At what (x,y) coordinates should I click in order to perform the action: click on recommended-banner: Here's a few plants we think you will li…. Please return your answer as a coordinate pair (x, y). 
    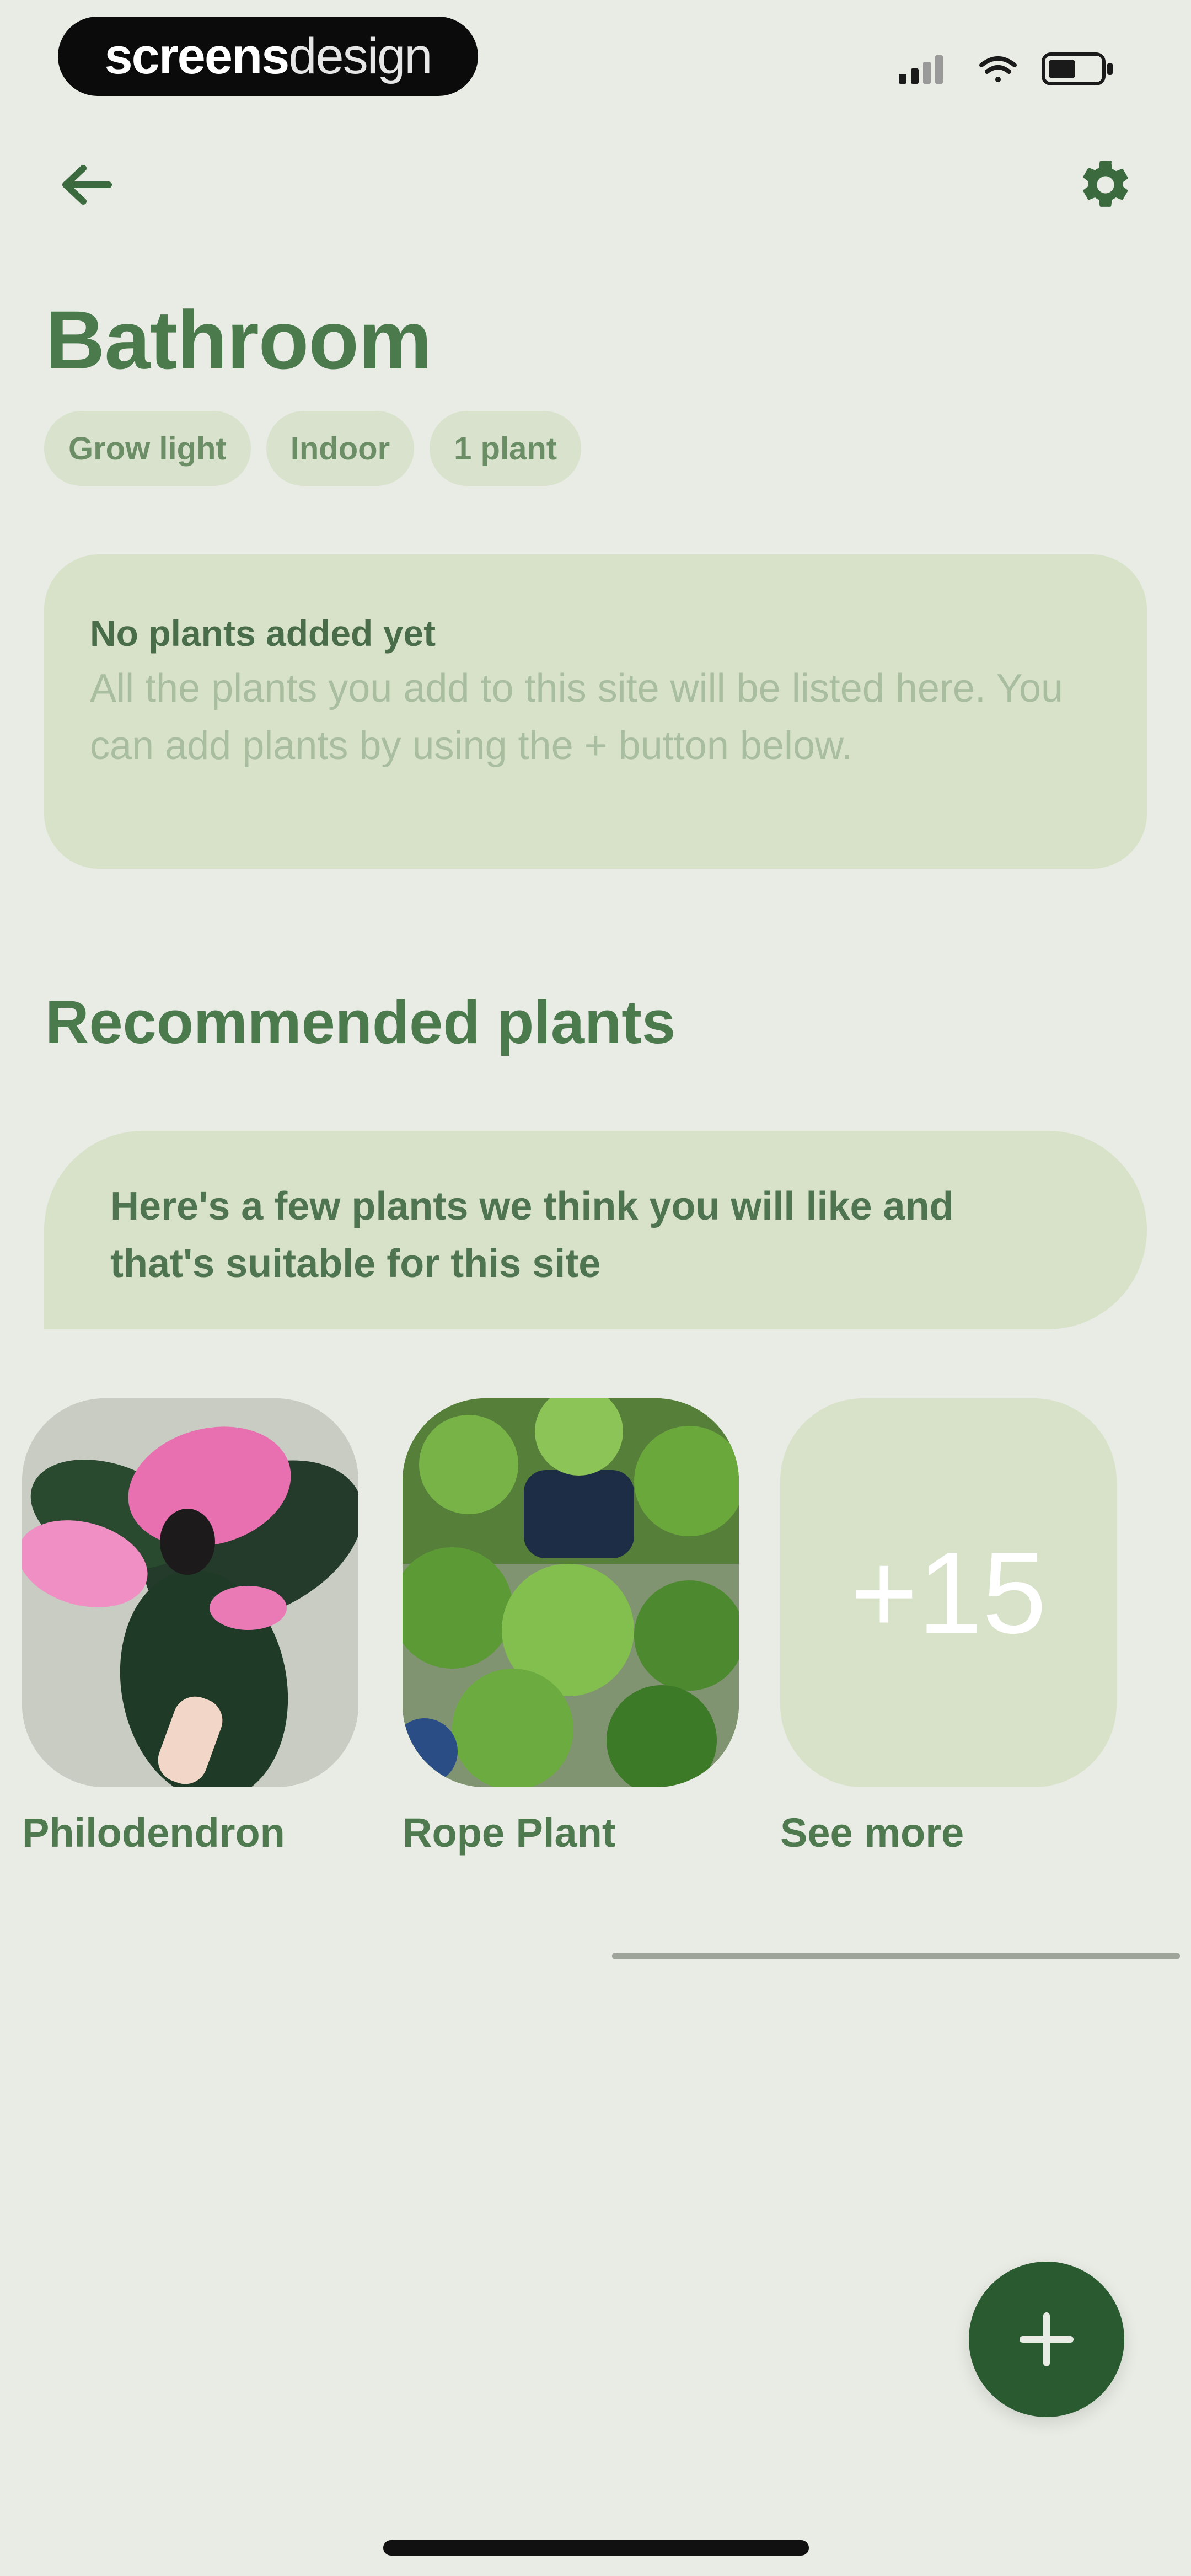
    Looking at the image, I should click on (595, 1230).